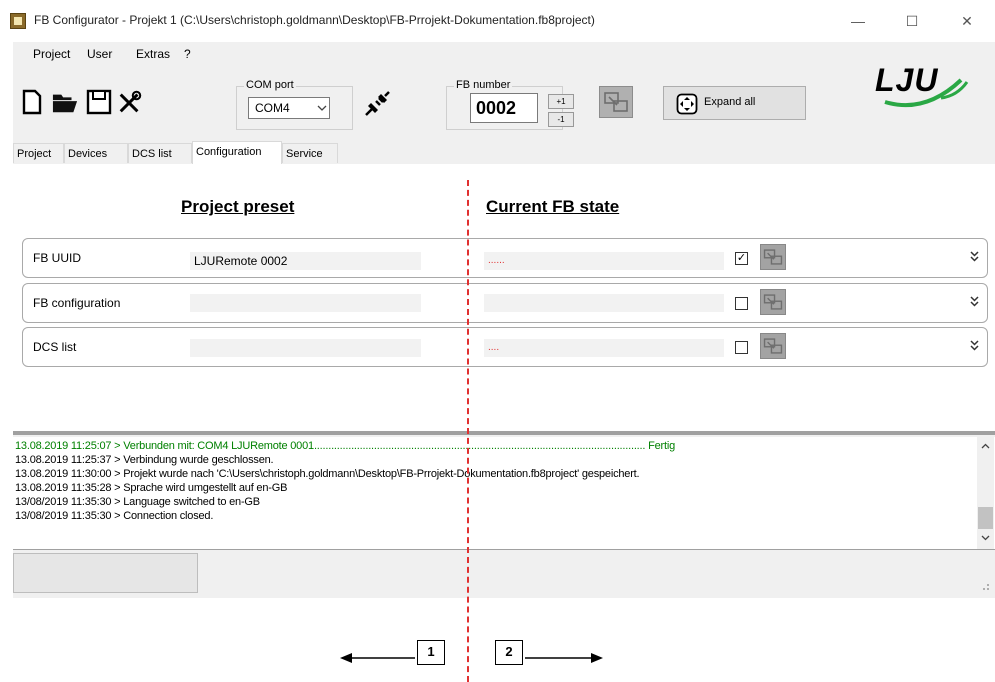  What do you see at coordinates (483, 85) in the screenshot?
I see `fb-number-label: FB number` at bounding box center [483, 85].